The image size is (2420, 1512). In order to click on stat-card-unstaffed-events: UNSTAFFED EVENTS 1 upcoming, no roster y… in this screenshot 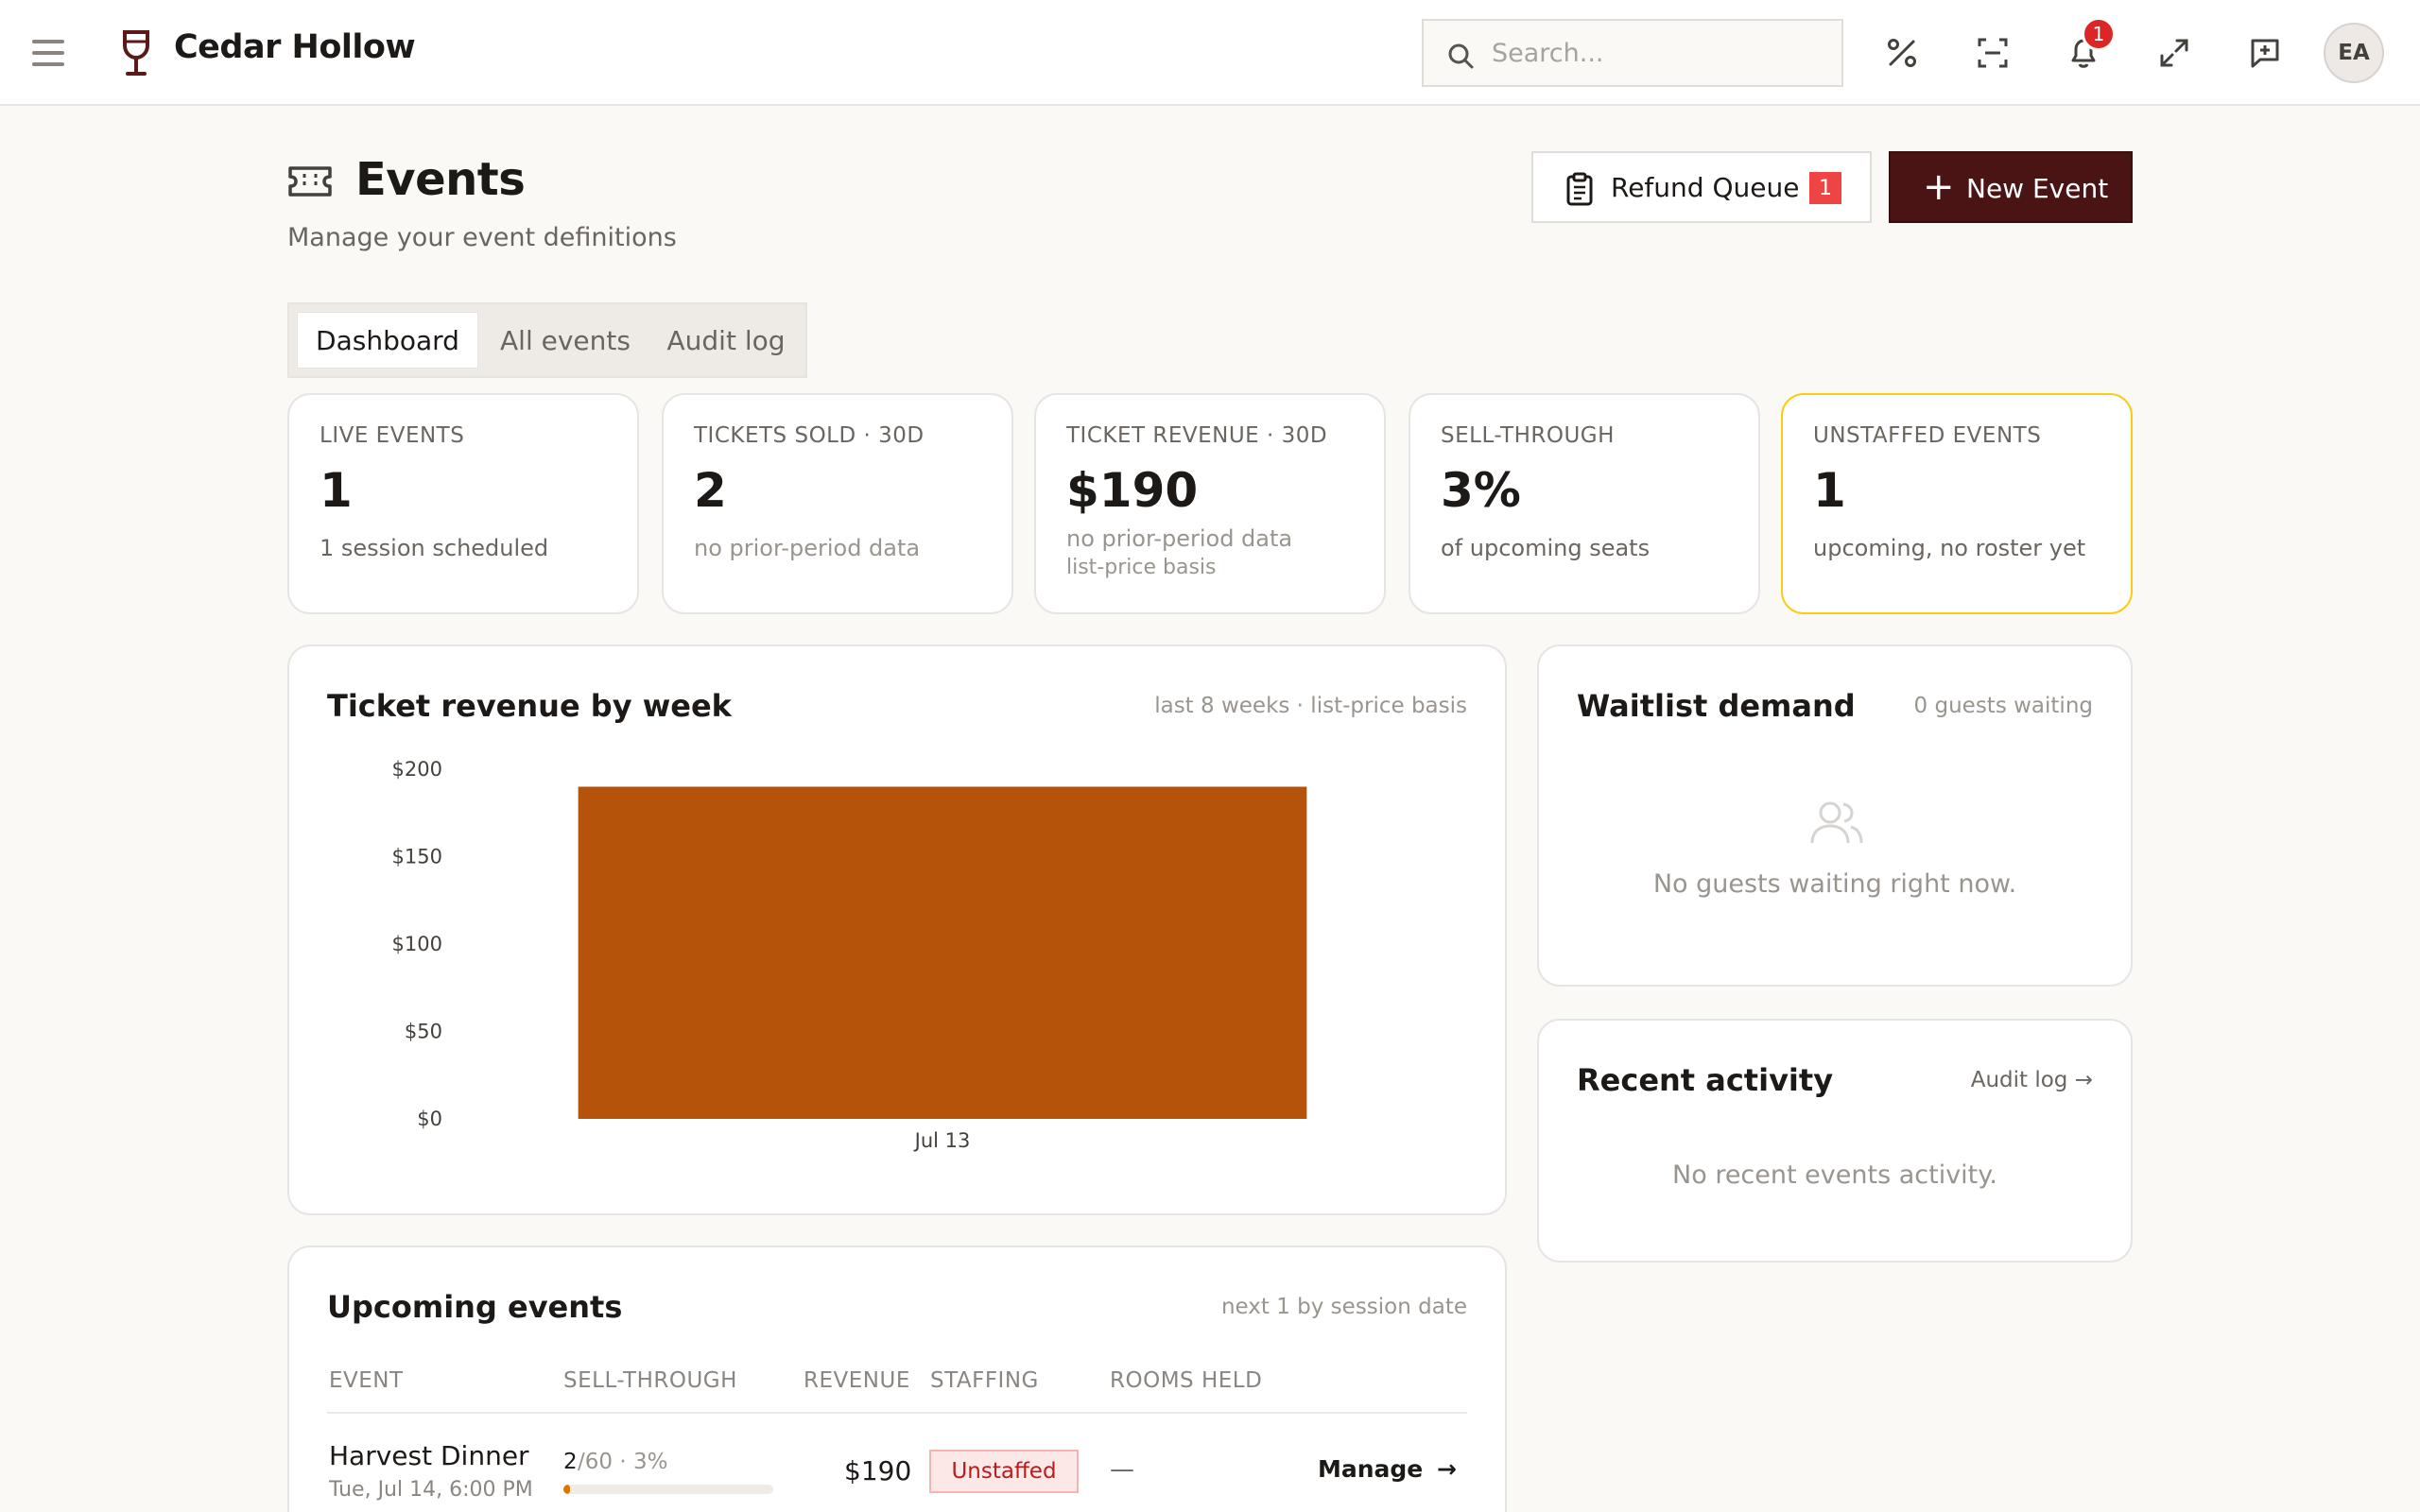, I will do `click(1957, 503)`.